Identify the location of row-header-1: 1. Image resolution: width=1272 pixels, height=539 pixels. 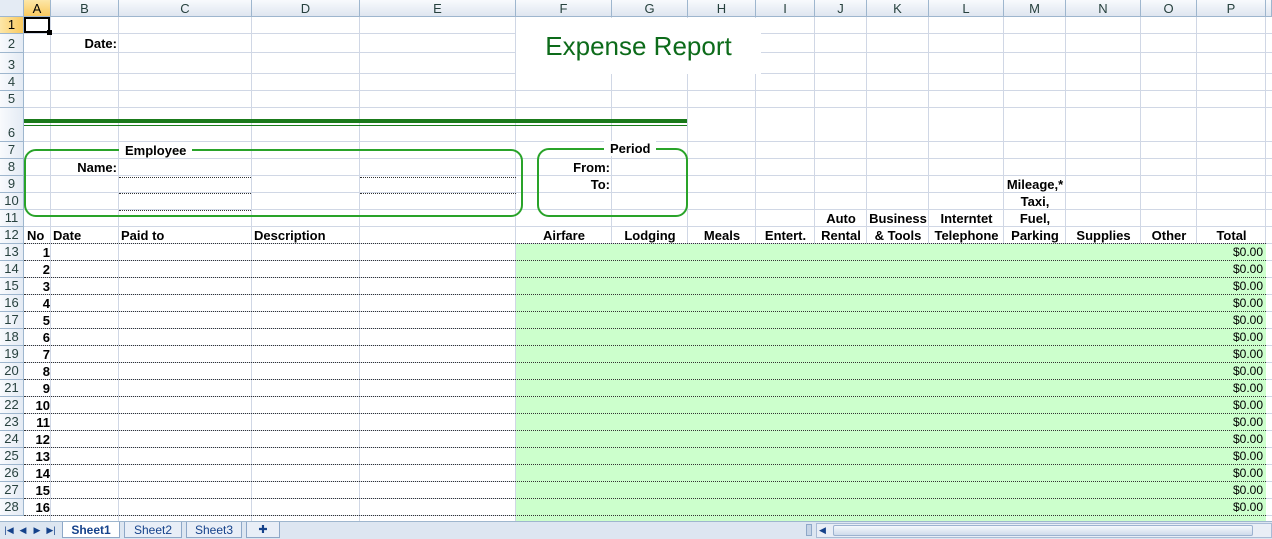
(12, 25).